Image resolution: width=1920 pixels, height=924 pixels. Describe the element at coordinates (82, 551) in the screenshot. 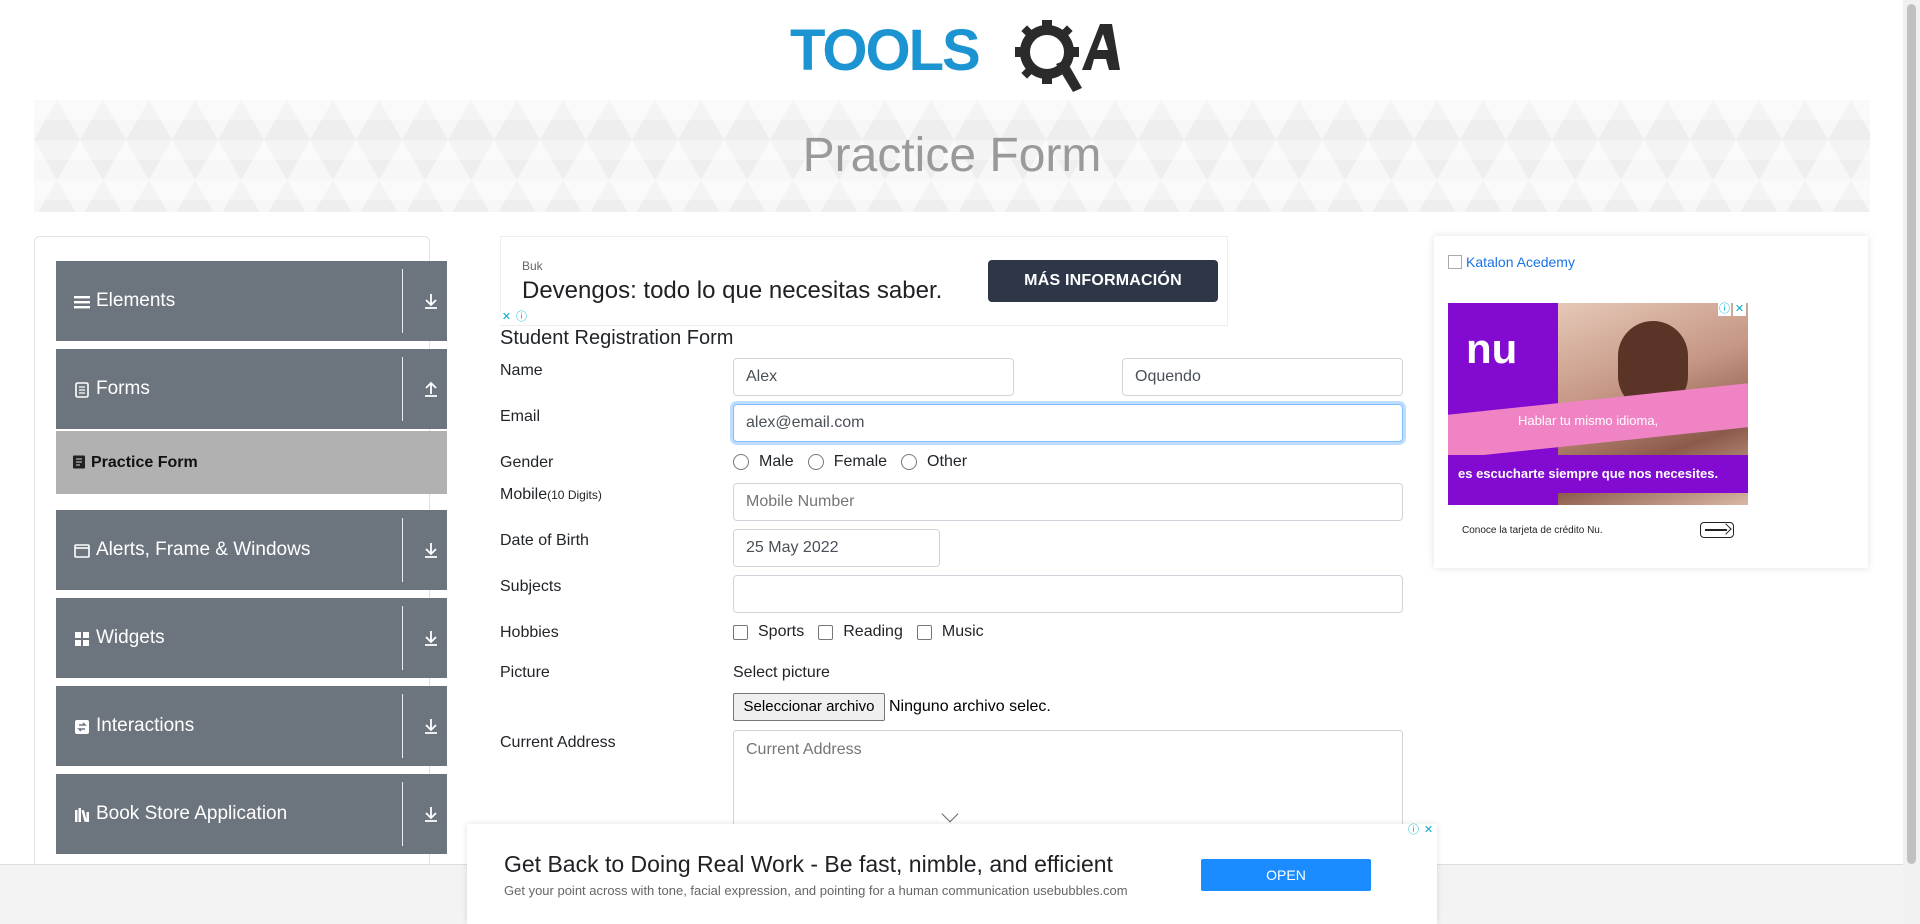

I see `window-icon` at that location.